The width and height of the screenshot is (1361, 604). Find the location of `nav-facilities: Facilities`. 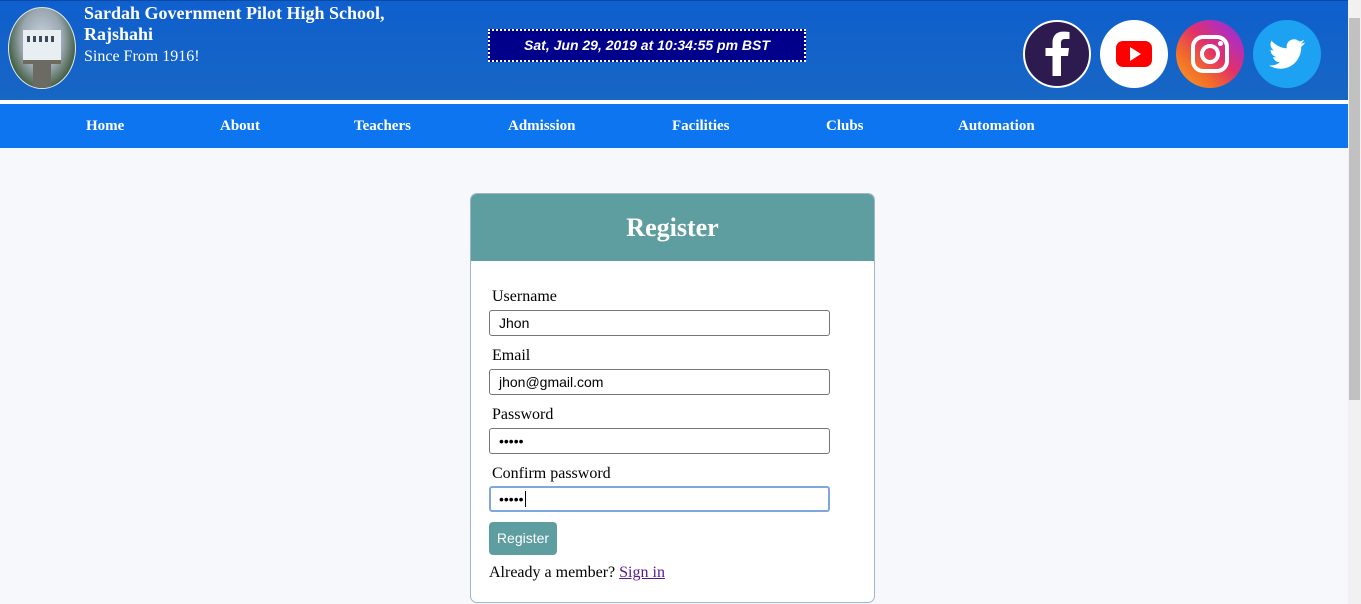

nav-facilities: Facilities is located at coordinates (700, 126).